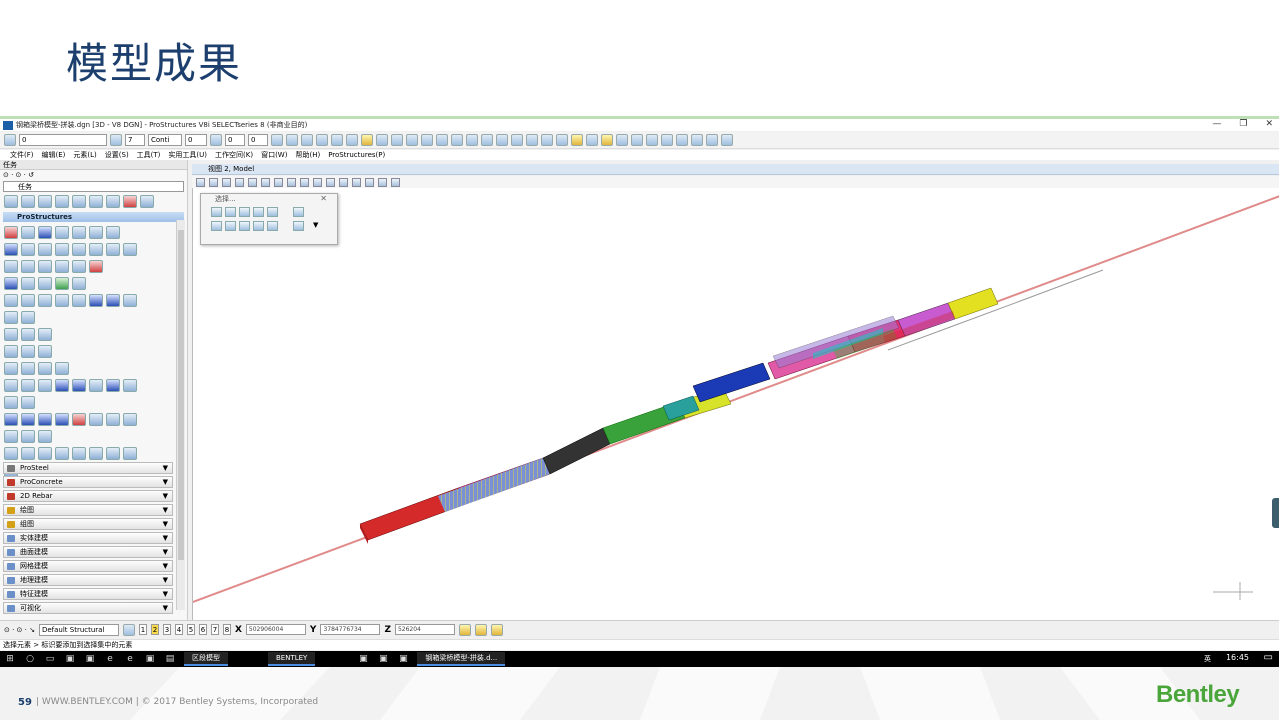 This screenshot has height=720, width=1279. What do you see at coordinates (383, 659) in the screenshot?
I see `pinned-app-icon: ▣` at bounding box center [383, 659].